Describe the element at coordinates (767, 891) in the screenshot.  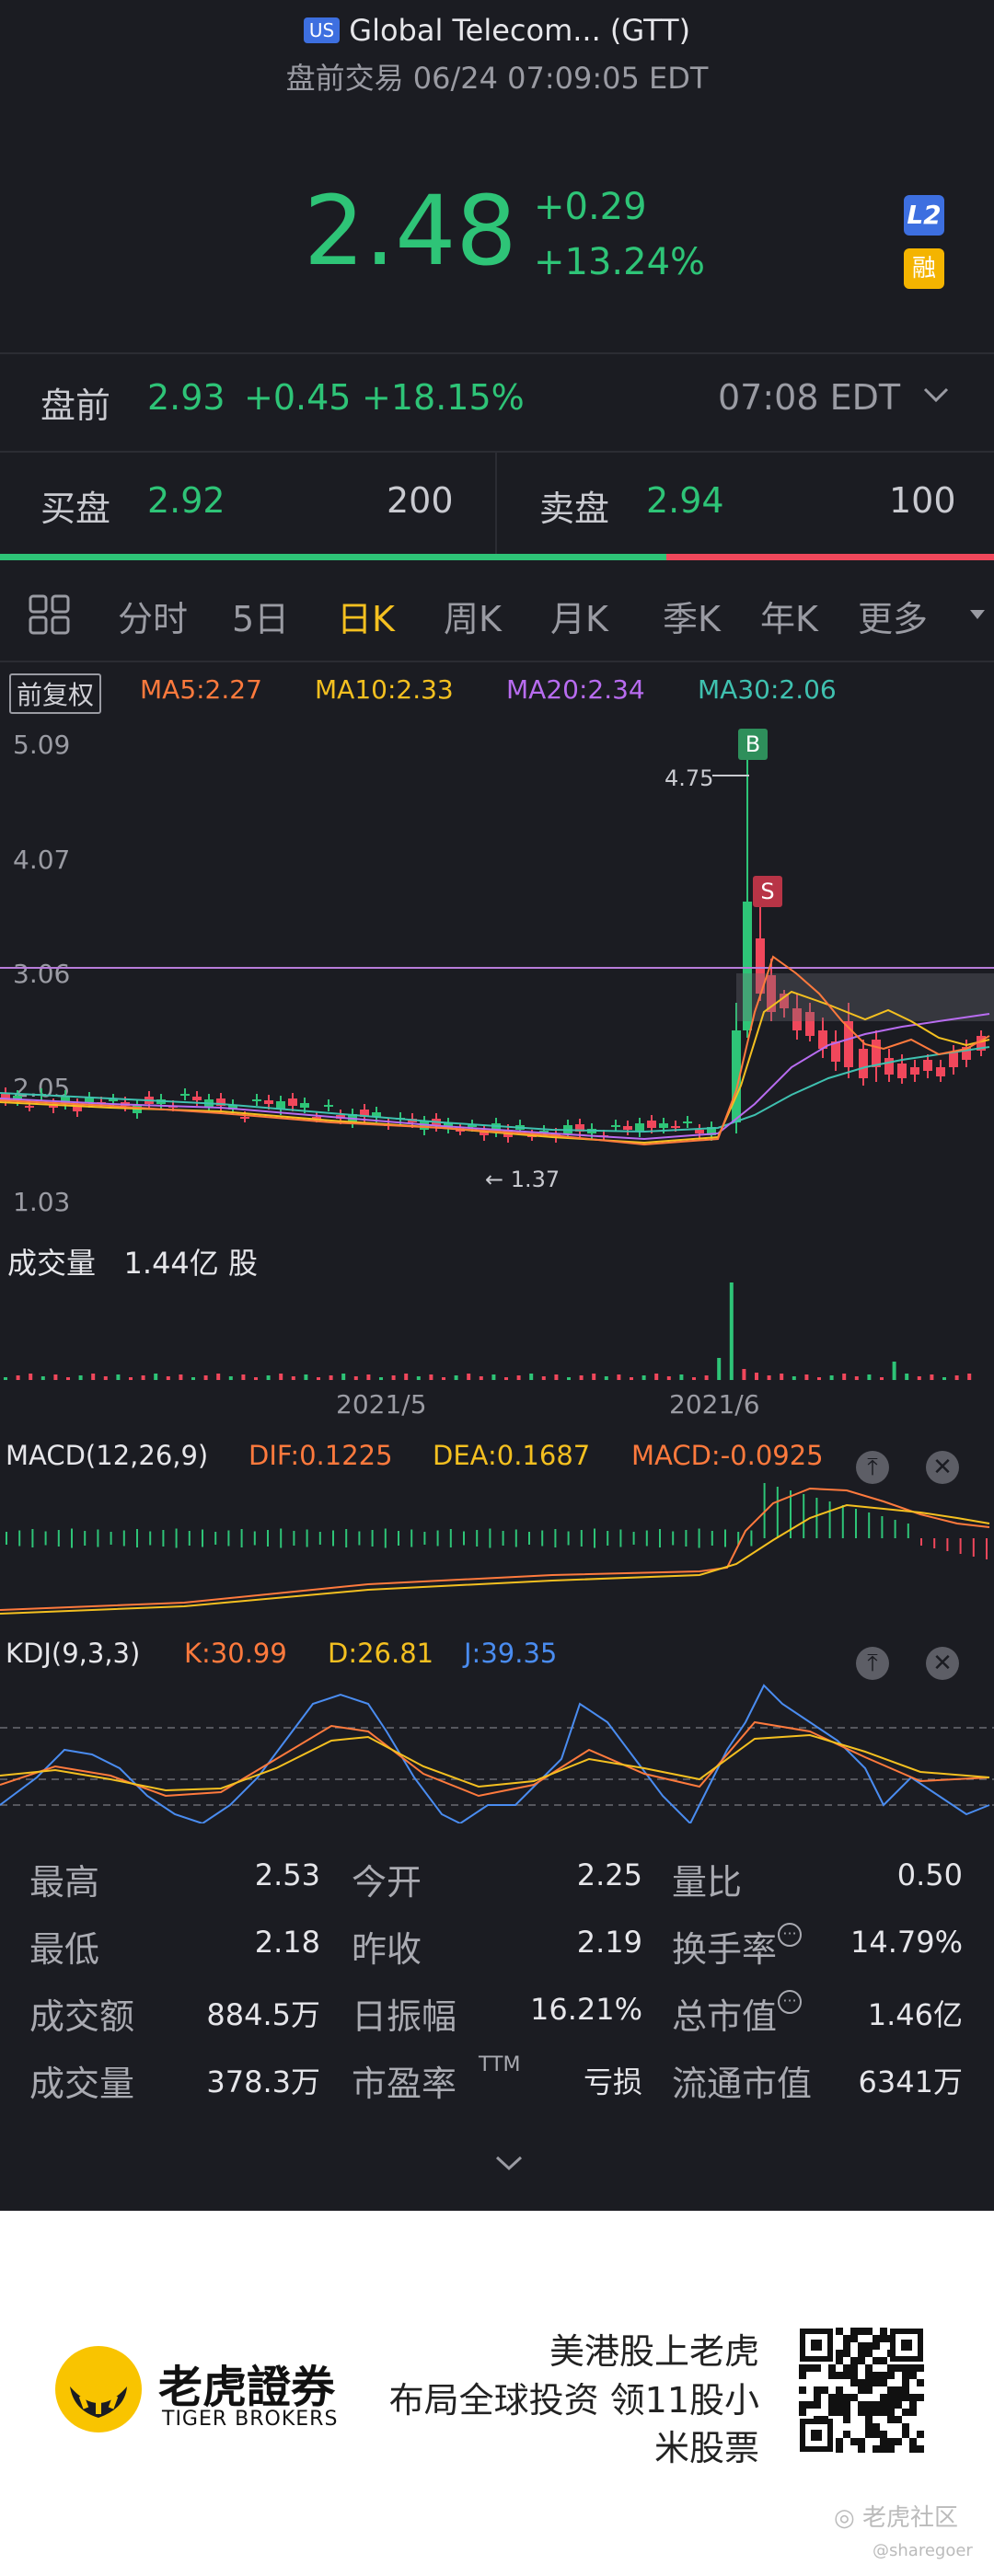
I see `sell-marker: S` at that location.